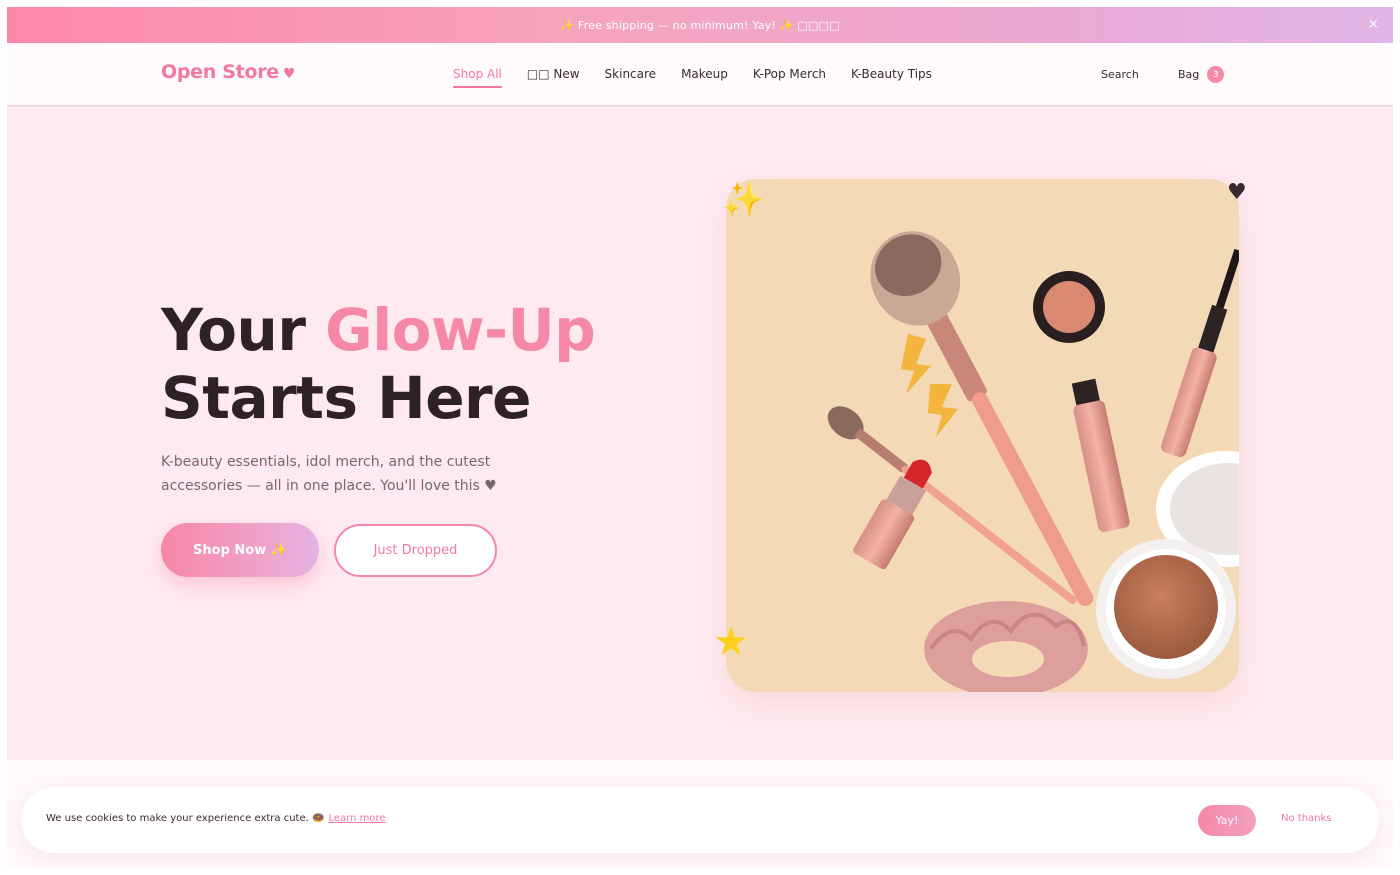 This screenshot has width=1400, height=875. I want to click on just-dropped-button: Just Dropped, so click(415, 550).